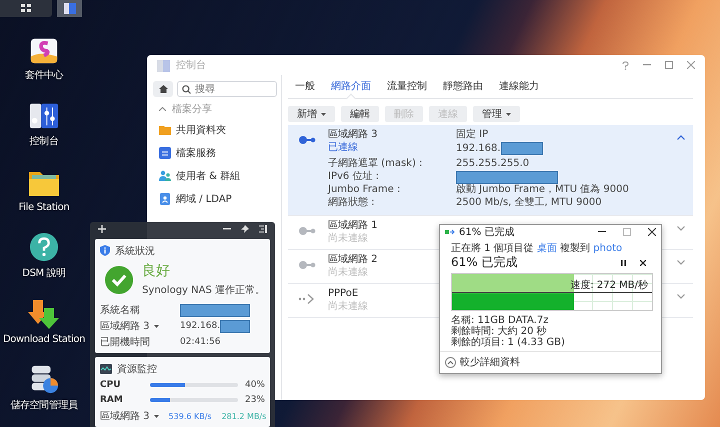 Image resolution: width=720 pixels, height=427 pixels. Describe the element at coordinates (254, 400) in the screenshot. I see `usage-reading: 23%` at that location.